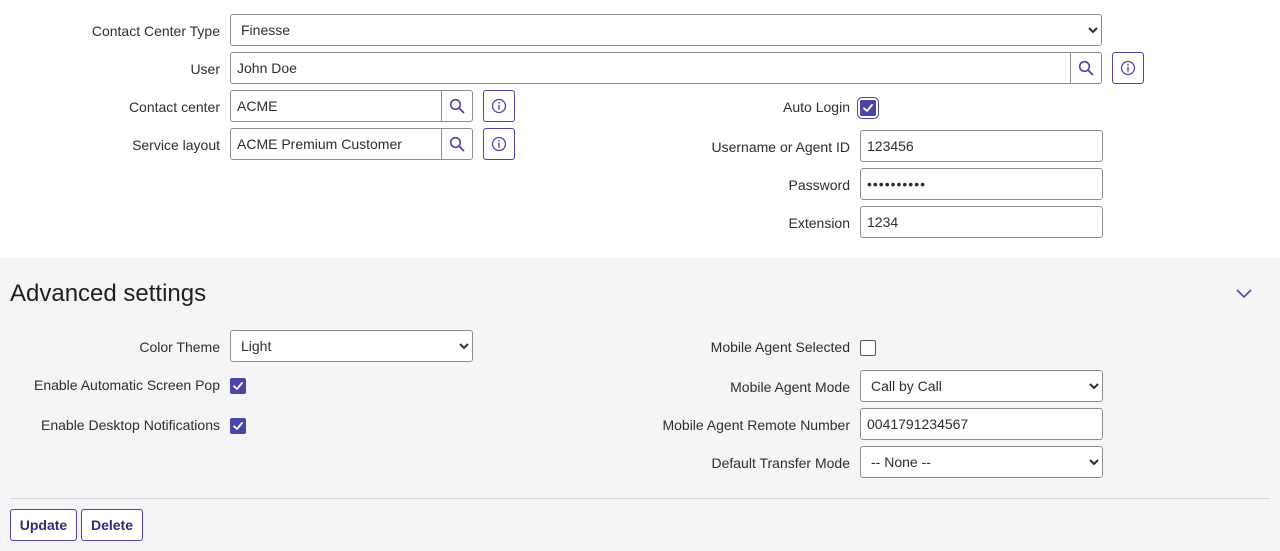  What do you see at coordinates (108, 294) in the screenshot?
I see `advanced-settings-title: Advanced settings` at bounding box center [108, 294].